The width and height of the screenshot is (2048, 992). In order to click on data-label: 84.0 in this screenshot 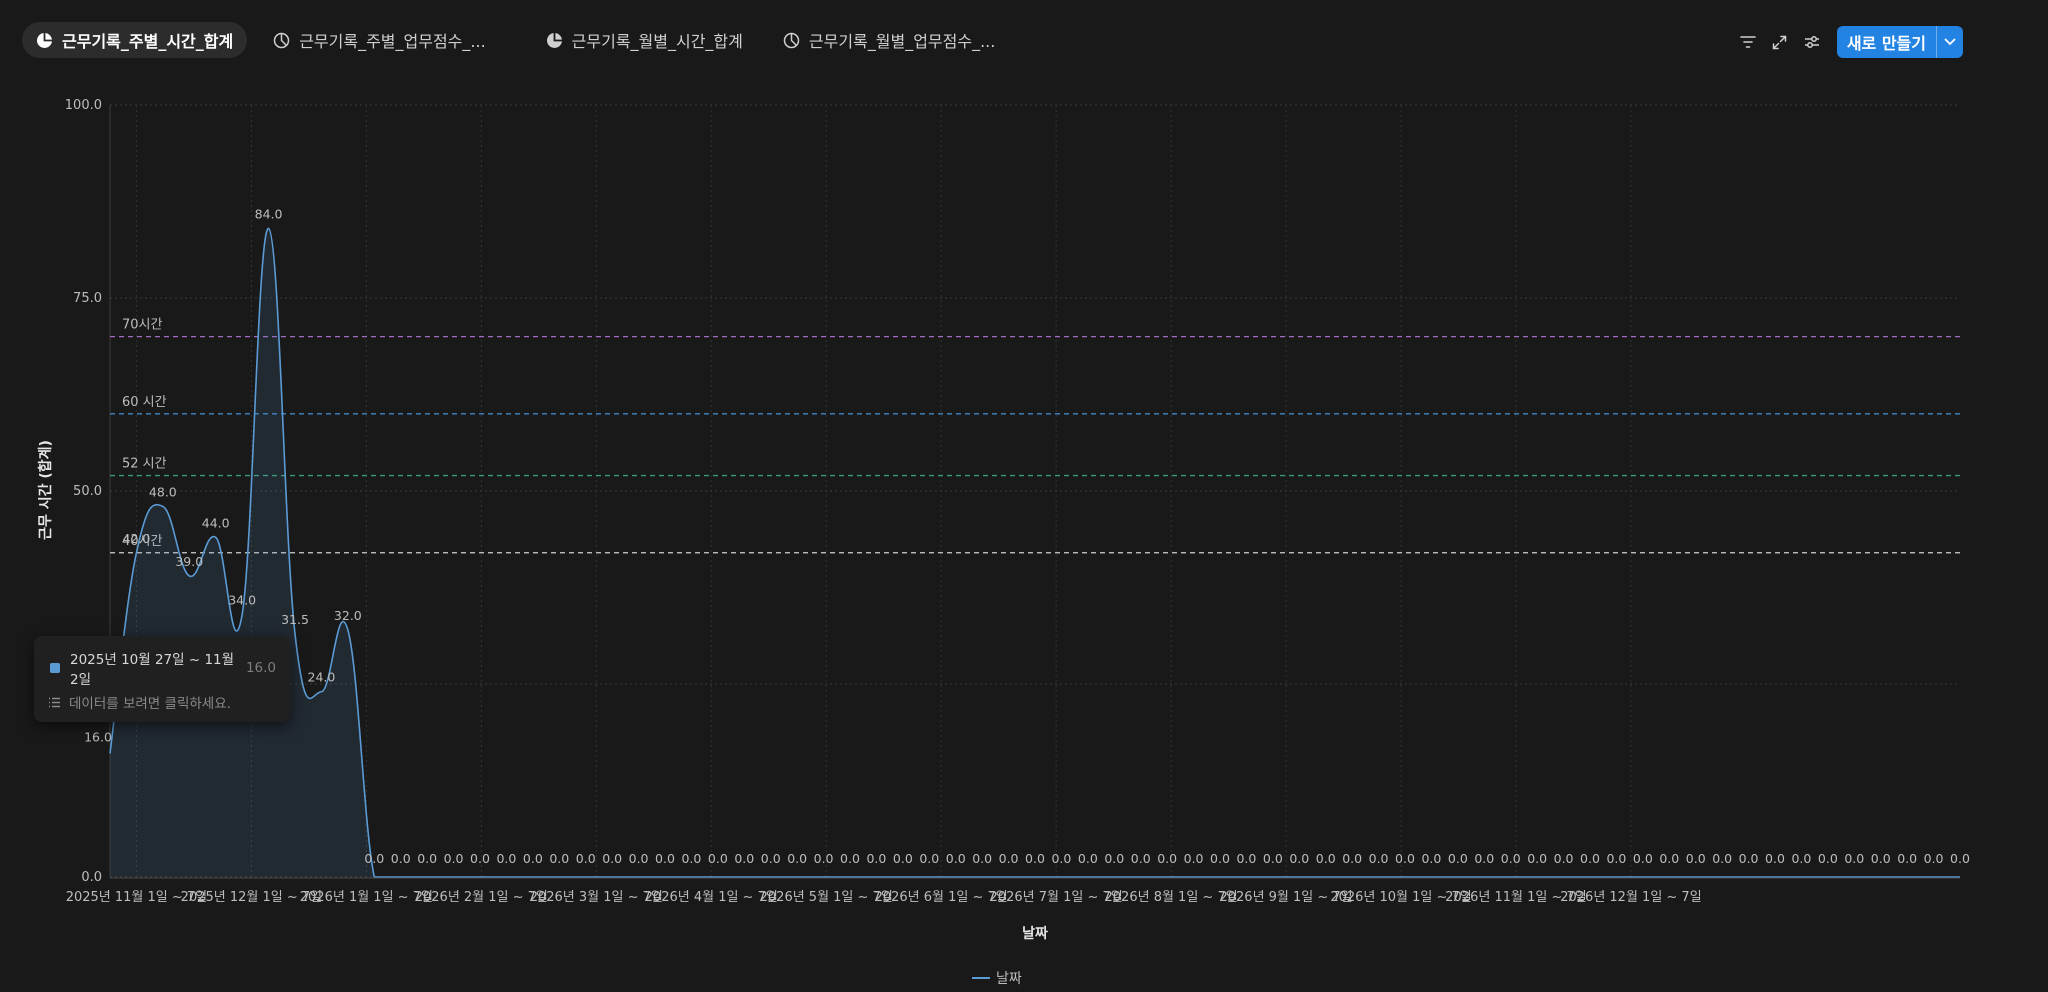, I will do `click(269, 214)`.